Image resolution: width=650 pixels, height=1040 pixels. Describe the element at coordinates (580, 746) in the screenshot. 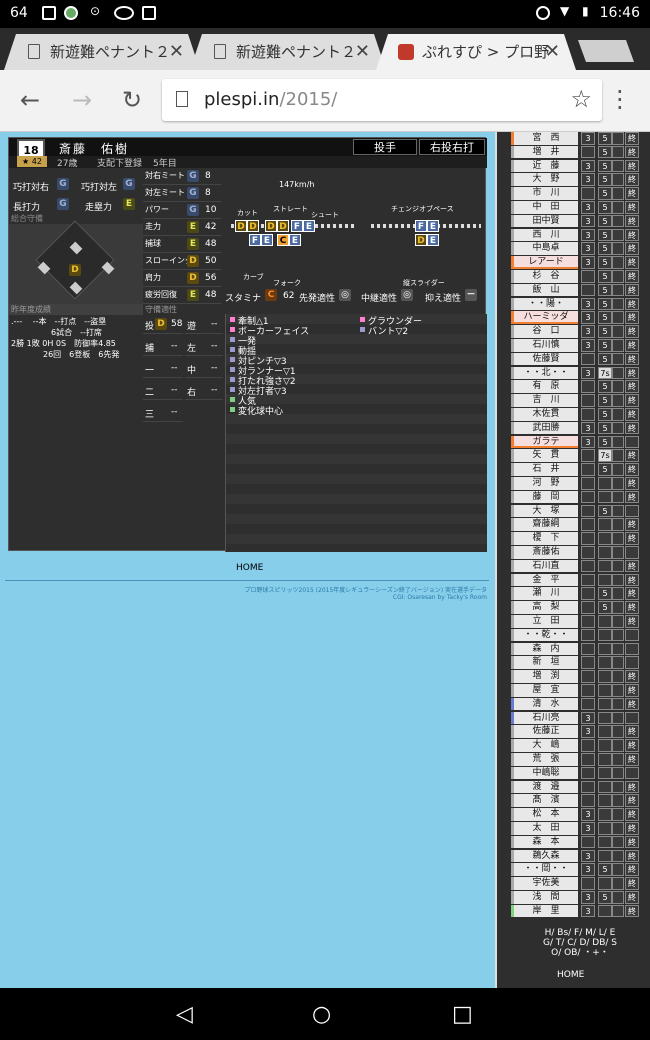

I see `roster-row: 大 嶋終` at that location.